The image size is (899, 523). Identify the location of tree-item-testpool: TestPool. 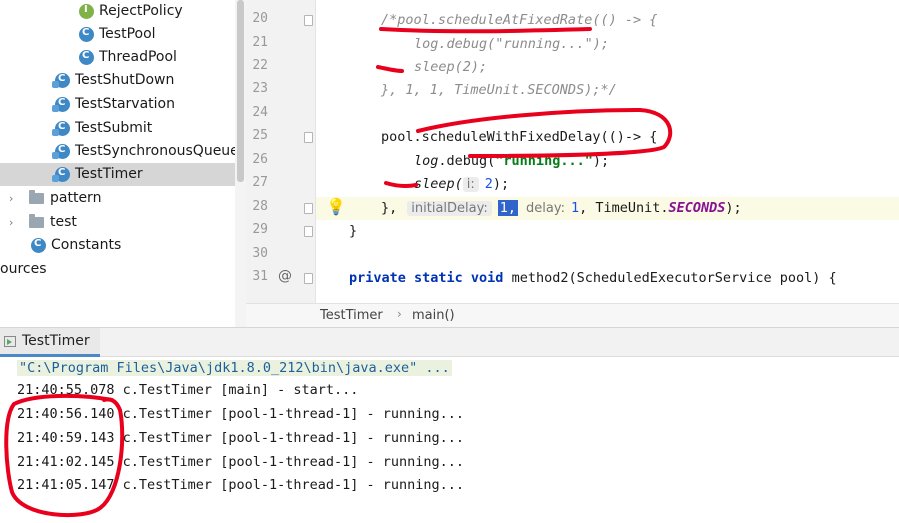
(117, 34).